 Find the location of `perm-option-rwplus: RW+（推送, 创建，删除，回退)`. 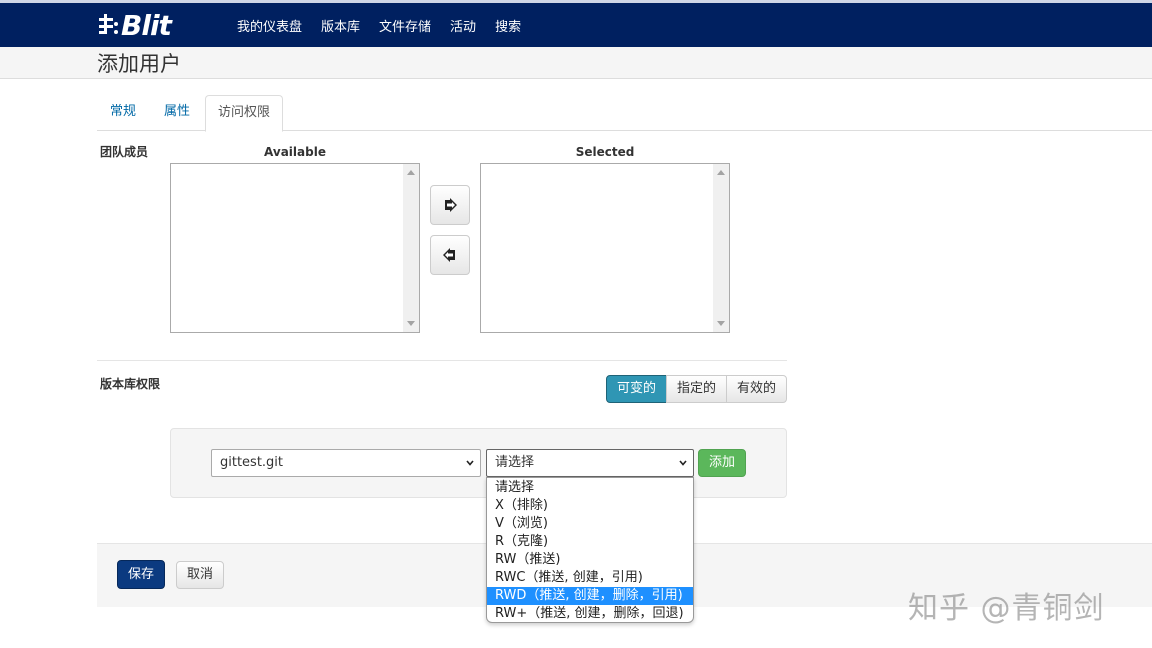

perm-option-rwplus: RW+（推送, 创建，删除，回退) is located at coordinates (590, 614).